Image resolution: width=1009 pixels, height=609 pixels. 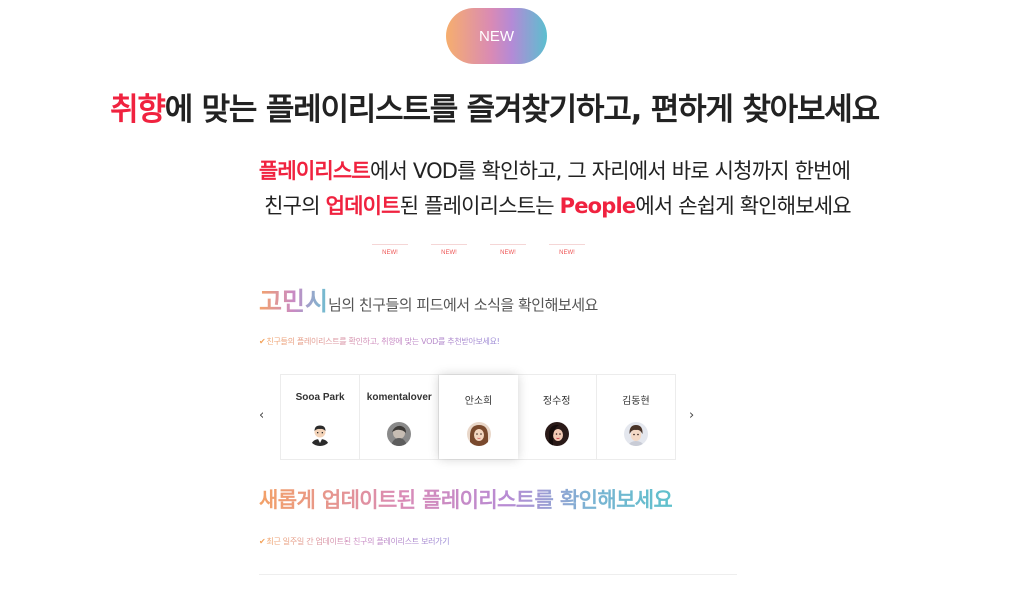 I want to click on greeting: 고민시님의 친구들의 피드에서 소식을 확인해보세요, so click(x=428, y=300).